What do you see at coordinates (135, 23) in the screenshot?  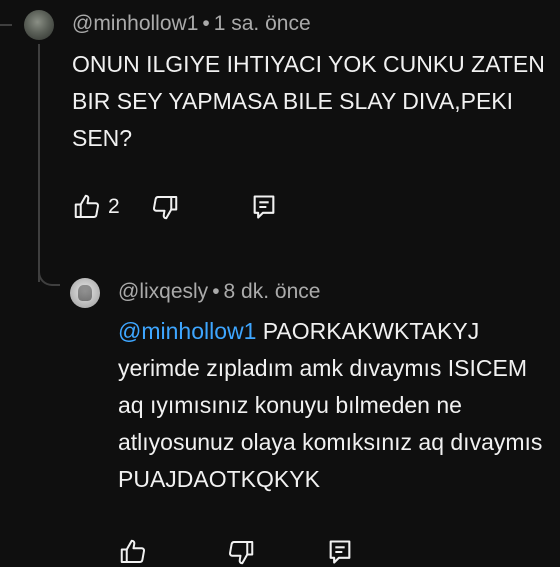 I see `comment-author: @minhollow1` at bounding box center [135, 23].